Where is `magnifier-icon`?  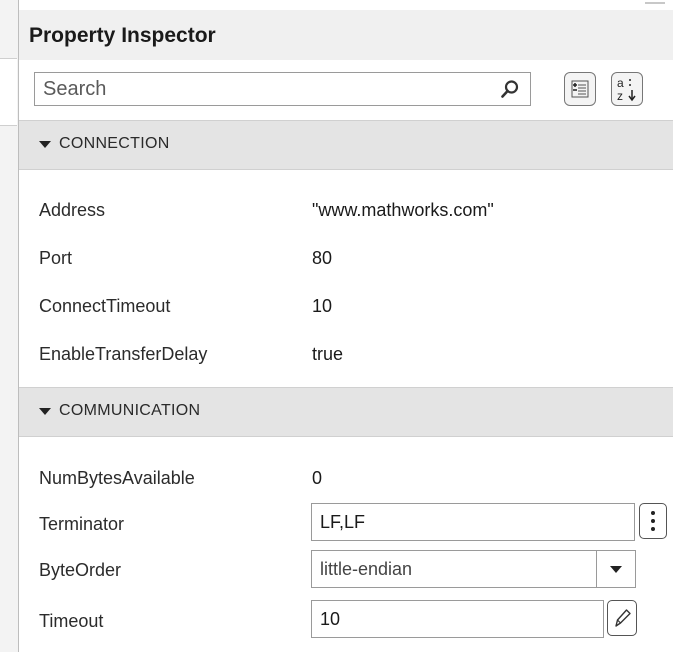
magnifier-icon is located at coordinates (510, 89).